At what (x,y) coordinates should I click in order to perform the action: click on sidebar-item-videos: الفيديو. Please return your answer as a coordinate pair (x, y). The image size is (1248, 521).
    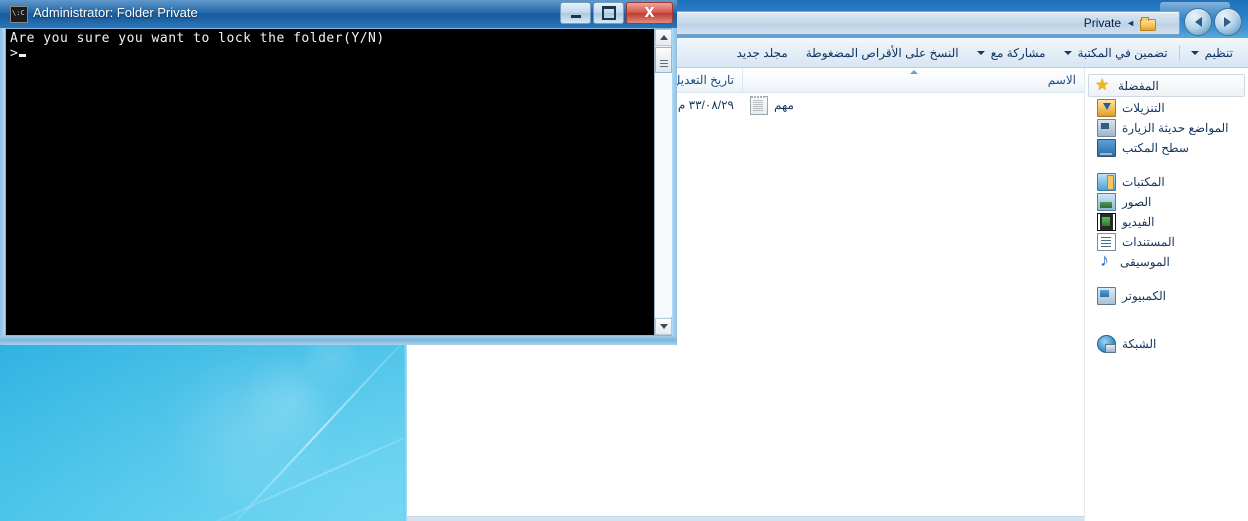
    Looking at the image, I should click on (1166, 222).